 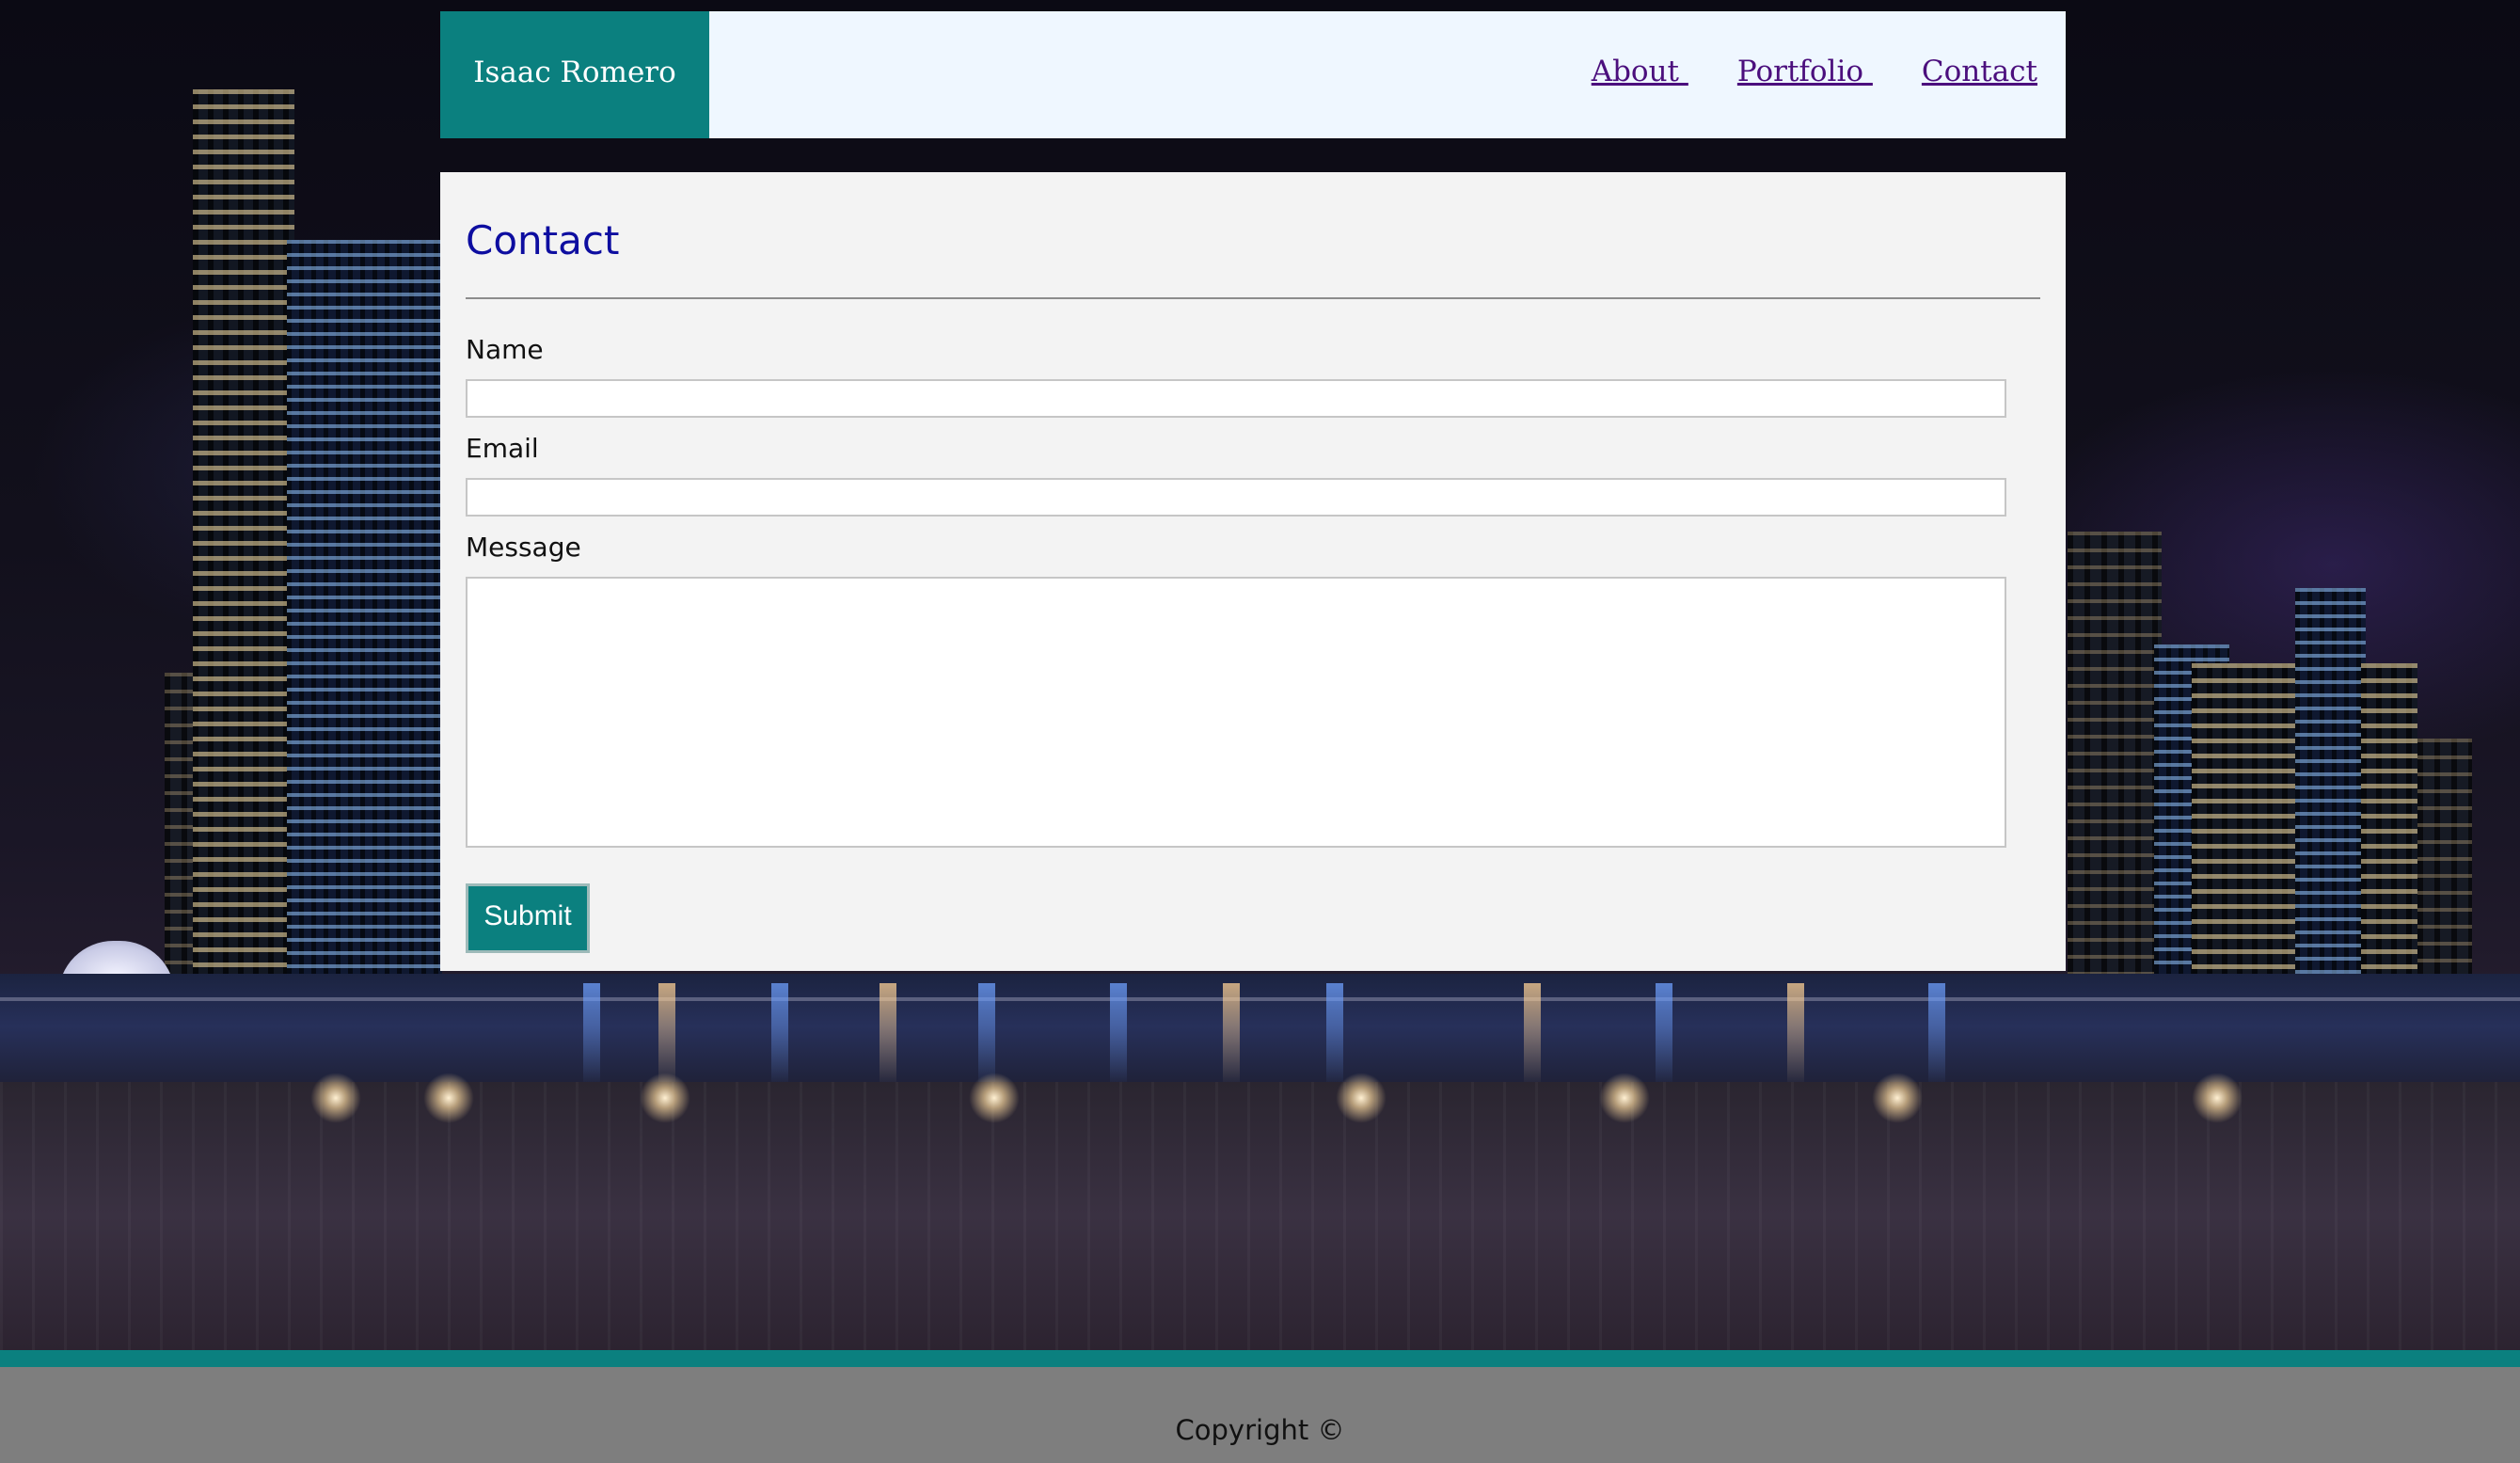 I want to click on main-nav: About Portfolio Contact, so click(x=1790, y=74).